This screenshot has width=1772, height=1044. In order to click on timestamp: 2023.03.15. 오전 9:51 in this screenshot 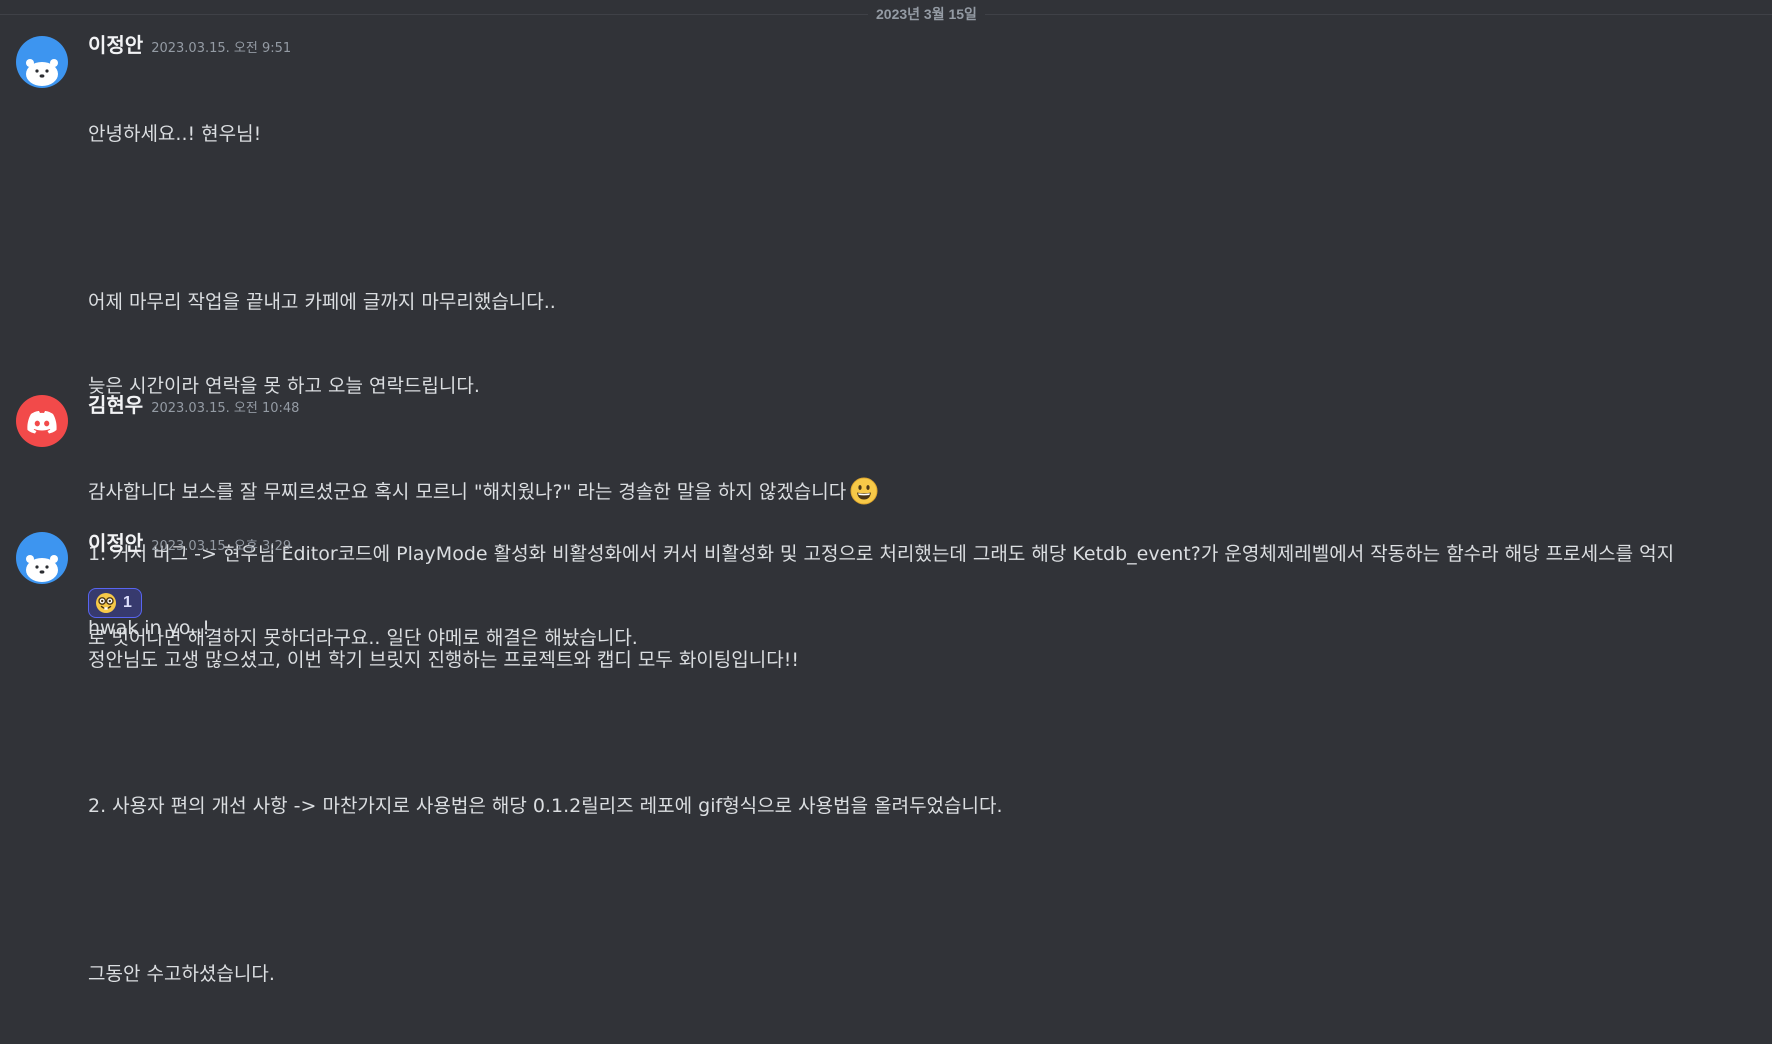, I will do `click(221, 48)`.